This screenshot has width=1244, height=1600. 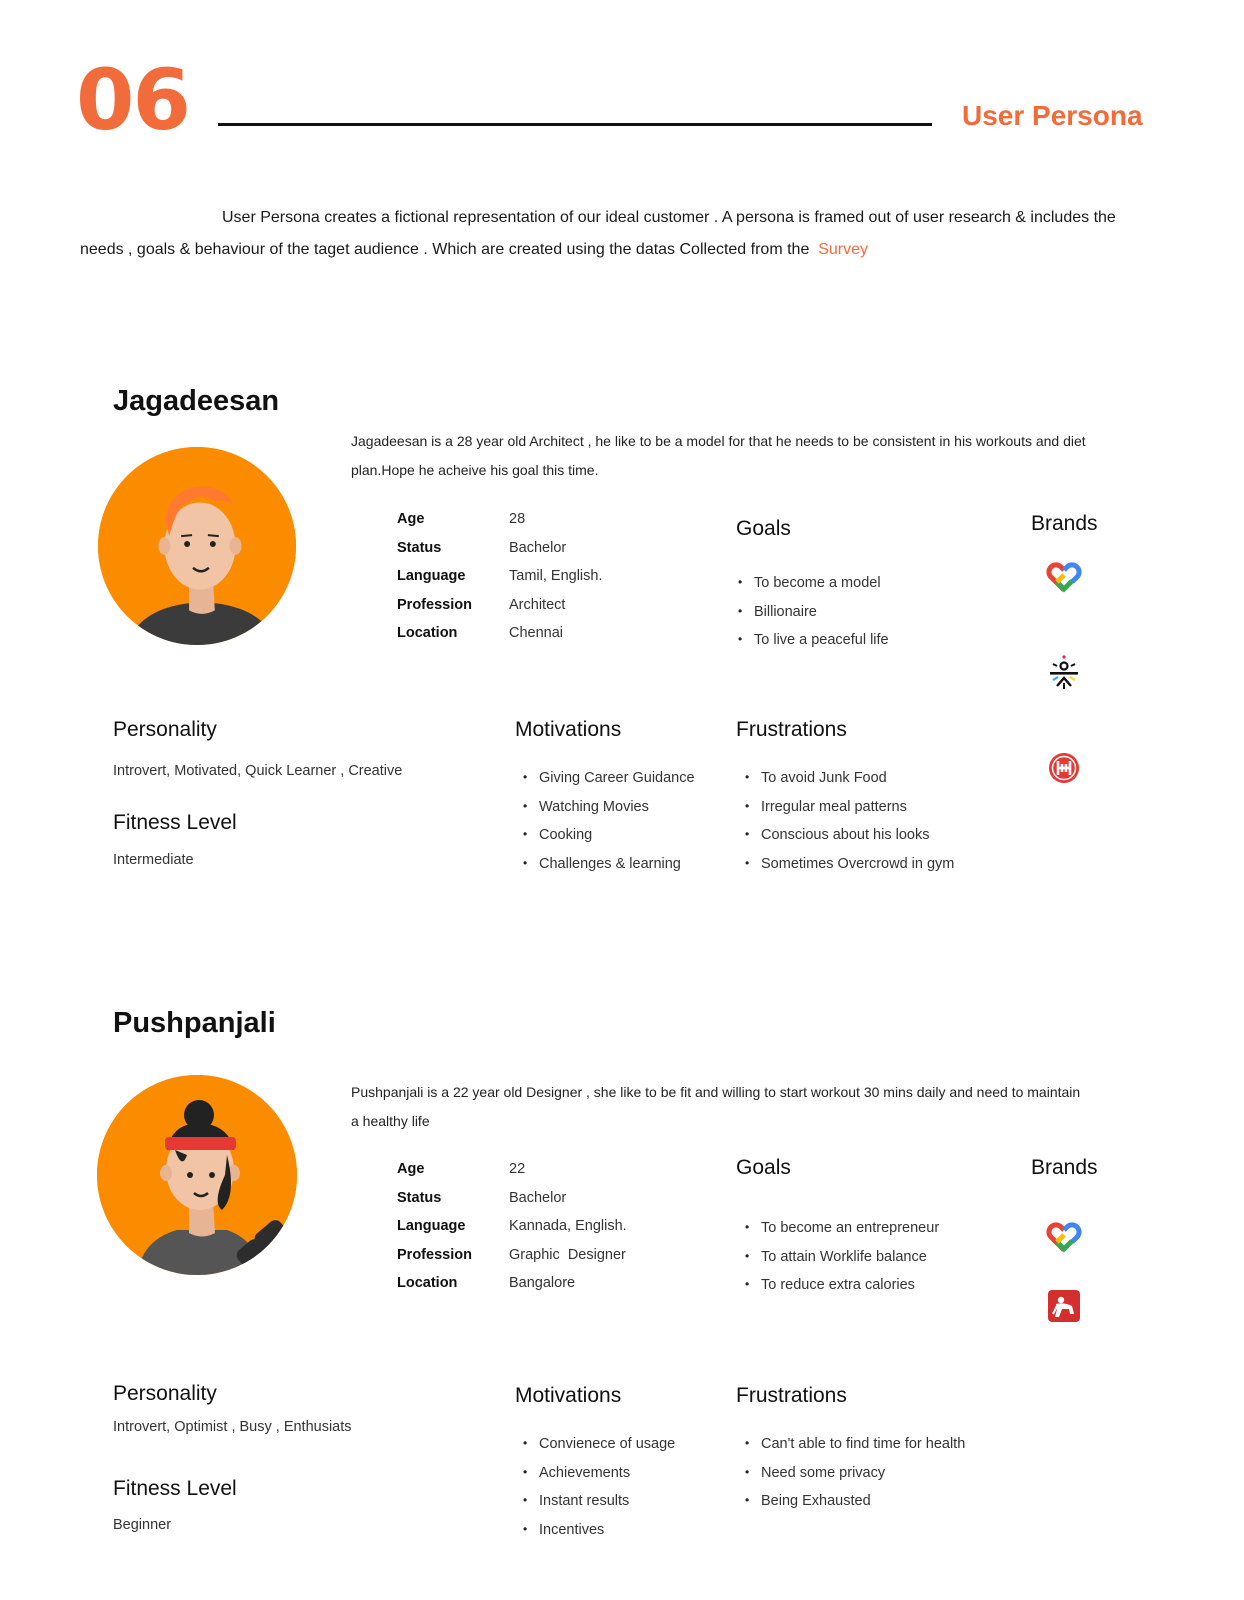 I want to click on fact-row-language: Language Kannada, English., so click(x=547, y=1232).